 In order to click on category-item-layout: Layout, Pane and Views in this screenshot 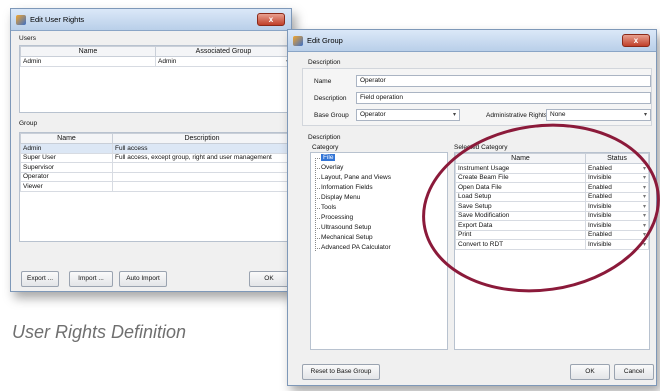, I will do `click(356, 177)`.